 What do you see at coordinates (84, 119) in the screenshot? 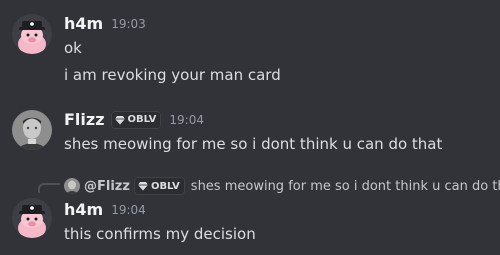
I see `username: Flizz` at bounding box center [84, 119].